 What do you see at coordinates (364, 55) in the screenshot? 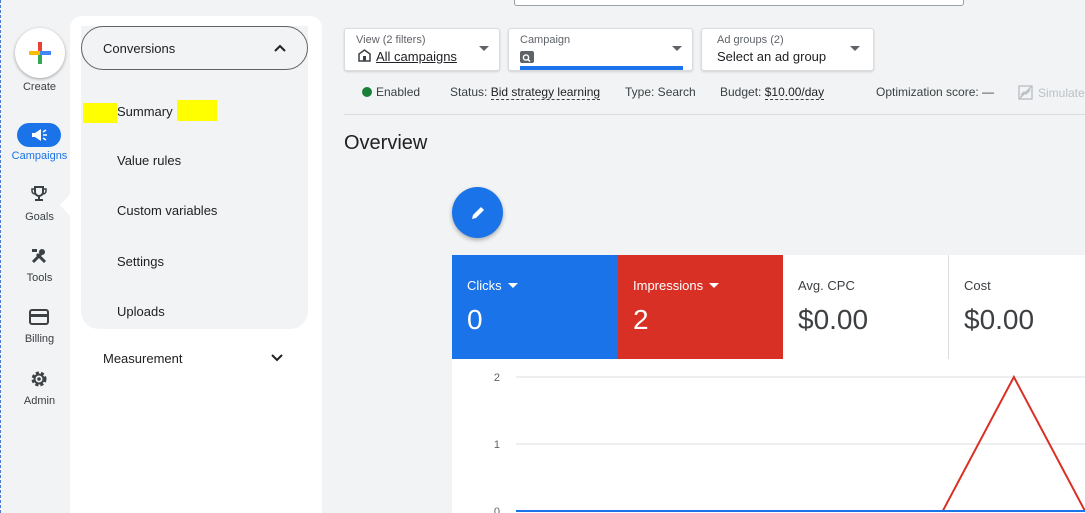
I see `building-icon` at bounding box center [364, 55].